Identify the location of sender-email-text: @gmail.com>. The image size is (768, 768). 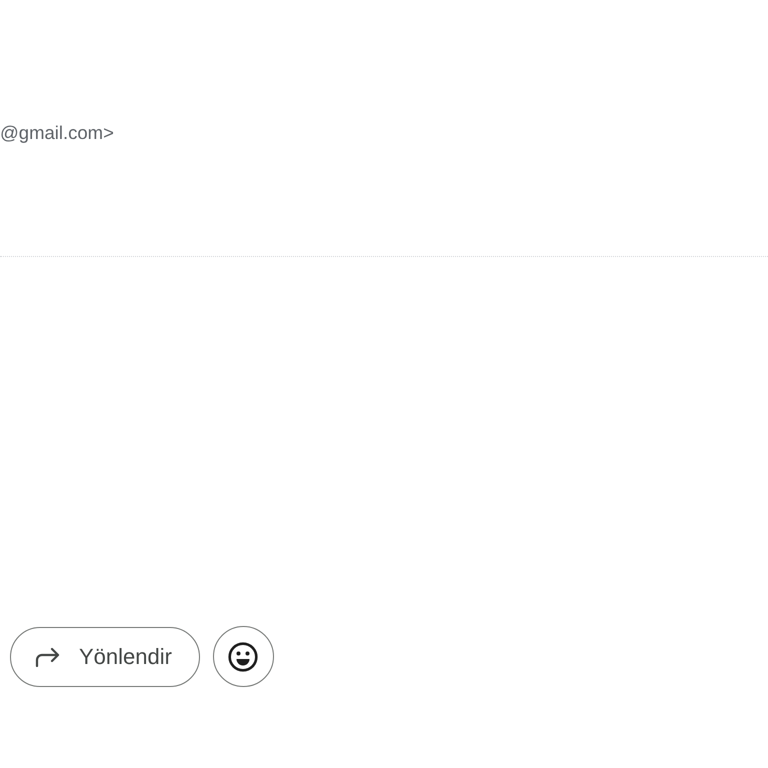
(57, 133).